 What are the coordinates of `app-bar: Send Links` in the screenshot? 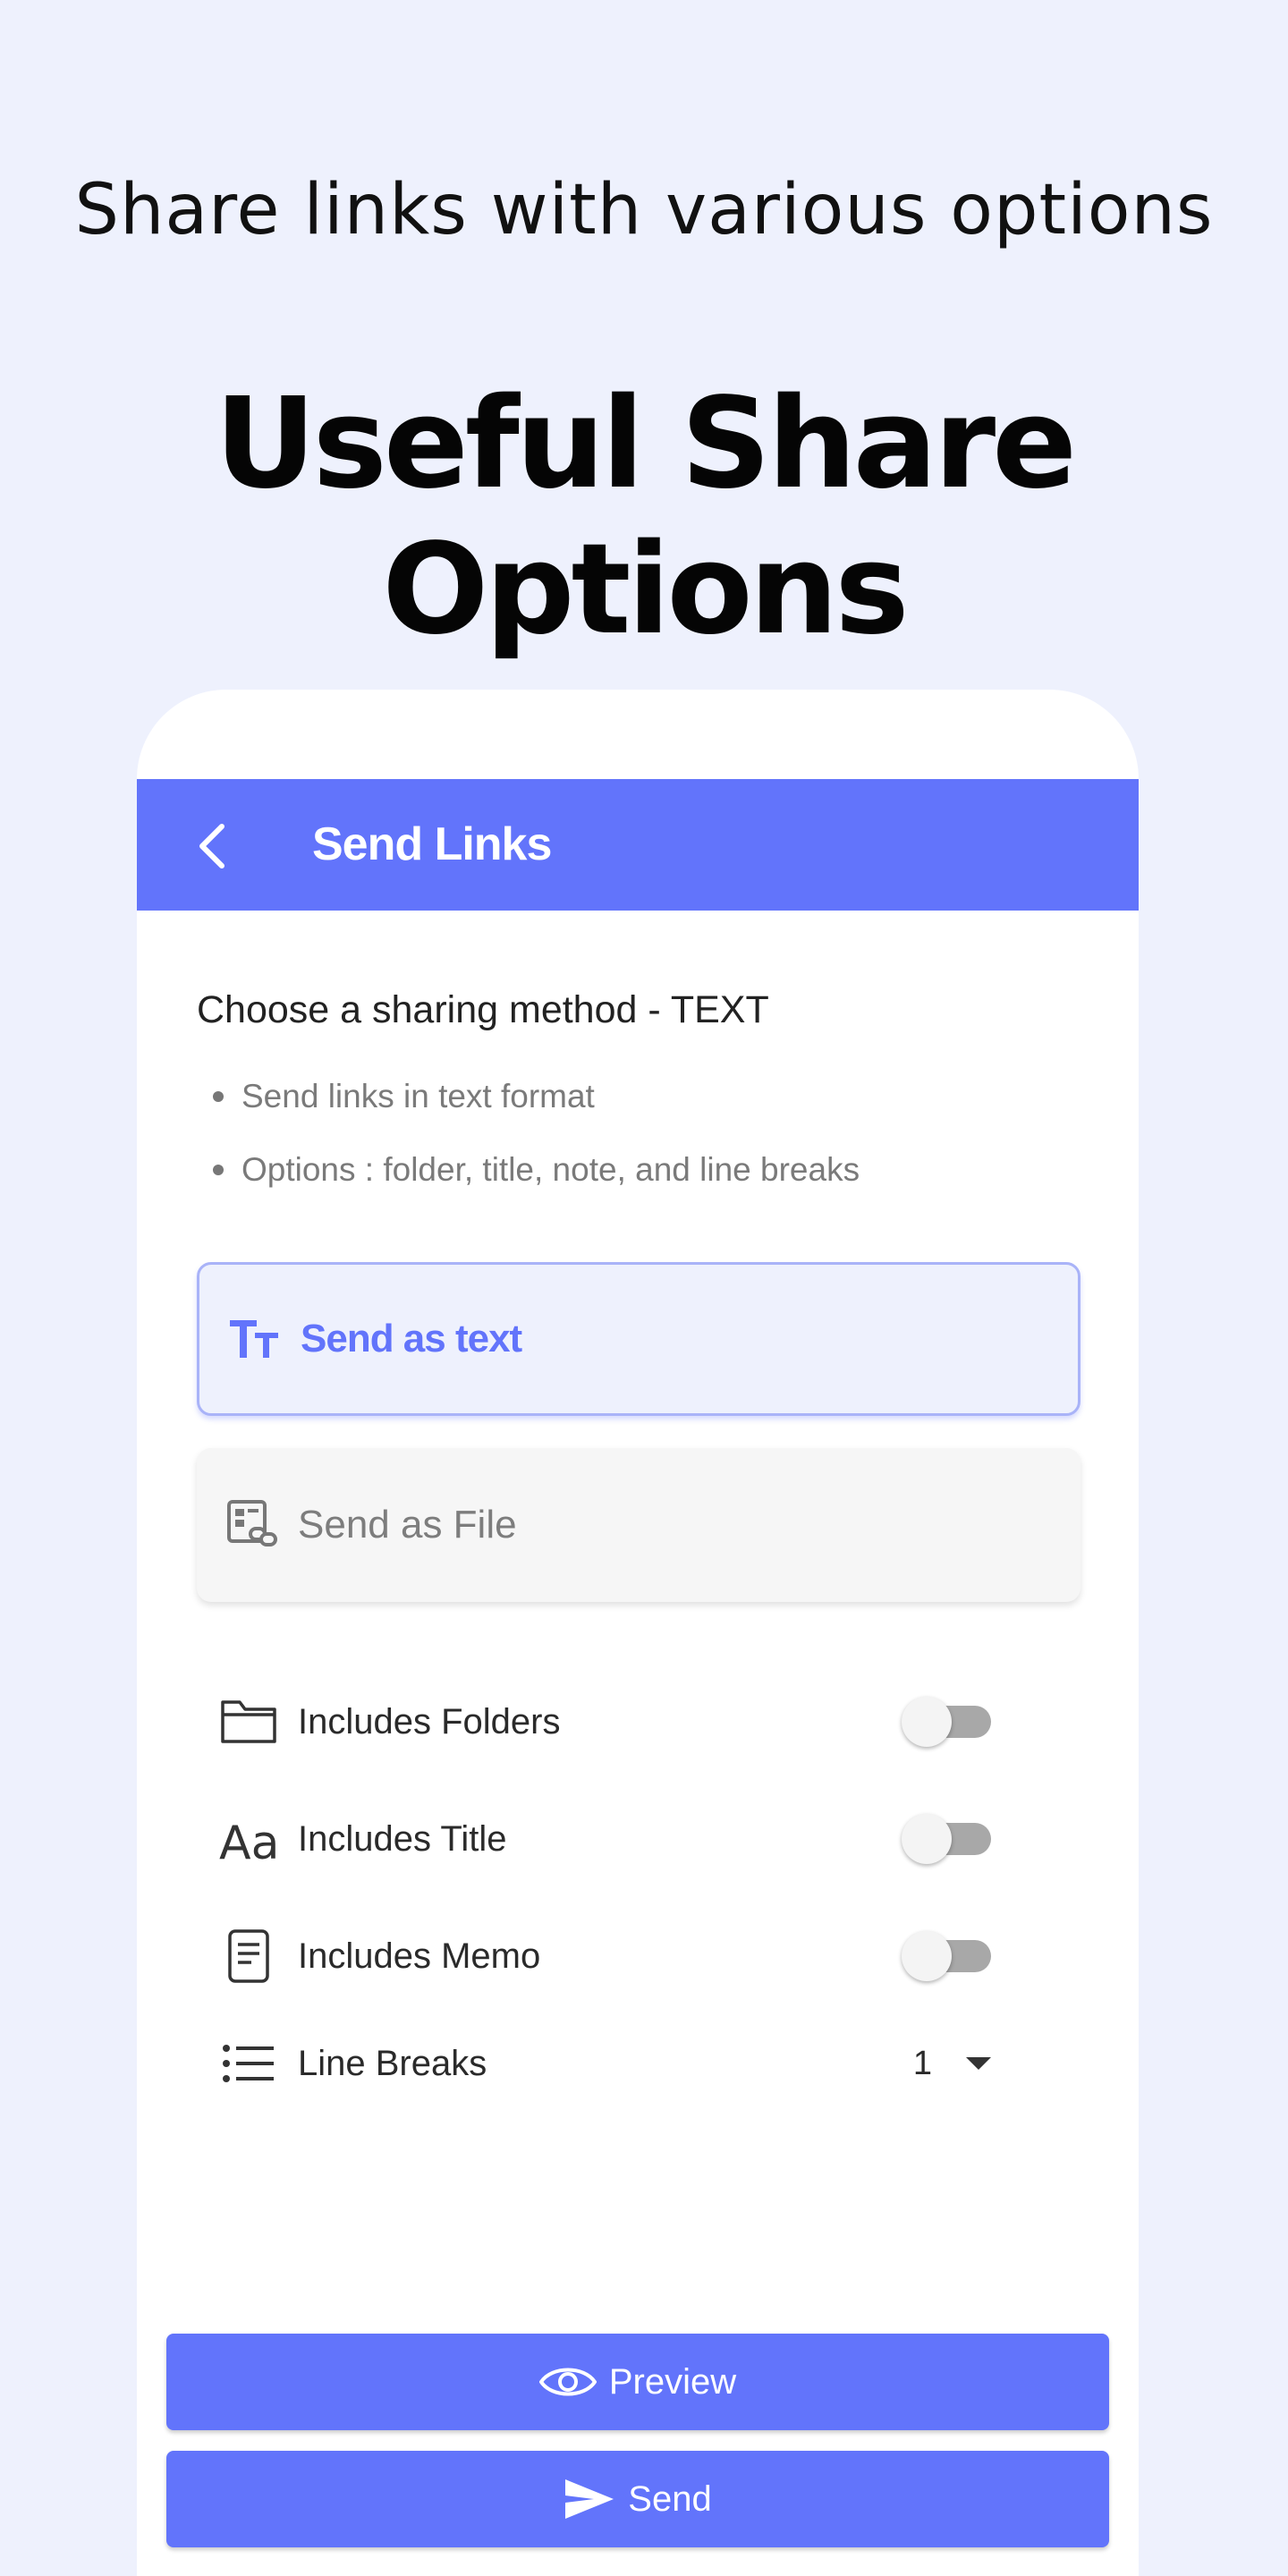 It's located at (638, 845).